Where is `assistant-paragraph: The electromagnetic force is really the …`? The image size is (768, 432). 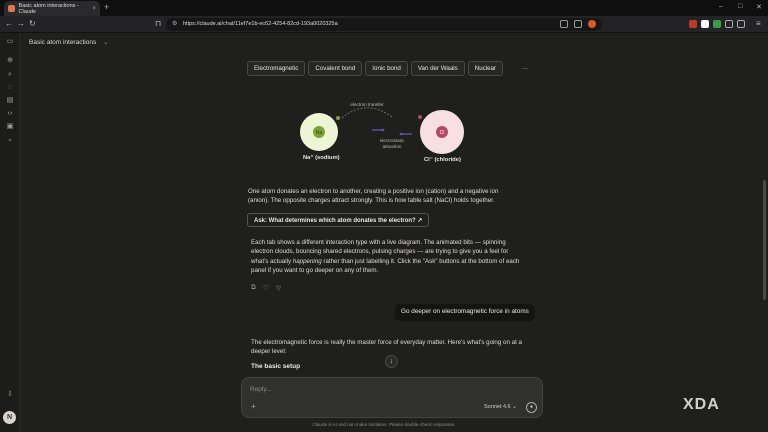
assistant-paragraph: The electromagnetic force is really the … is located at coordinates (386, 347).